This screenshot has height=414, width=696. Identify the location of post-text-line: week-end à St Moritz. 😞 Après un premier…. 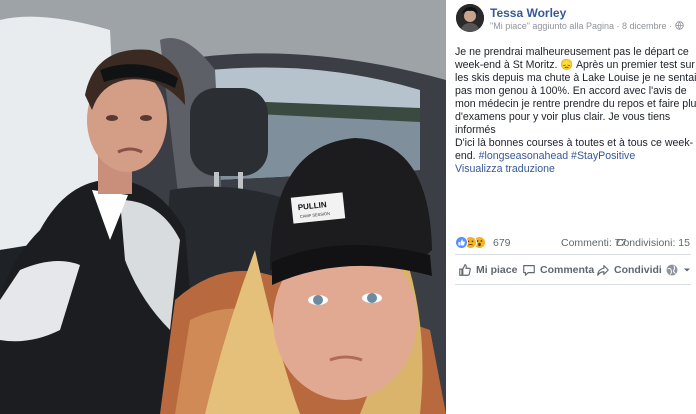
(575, 65).